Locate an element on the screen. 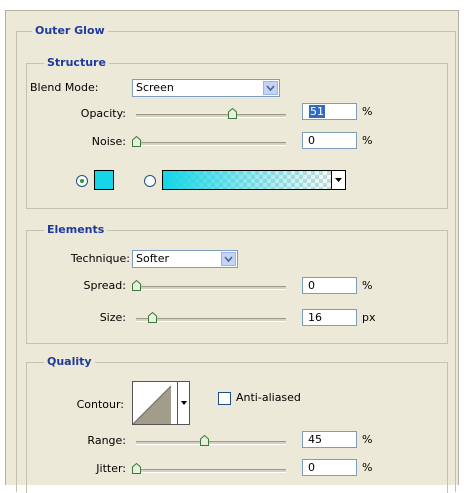 The height and width of the screenshot is (493, 464). size-label: Size: is located at coordinates (112, 317).